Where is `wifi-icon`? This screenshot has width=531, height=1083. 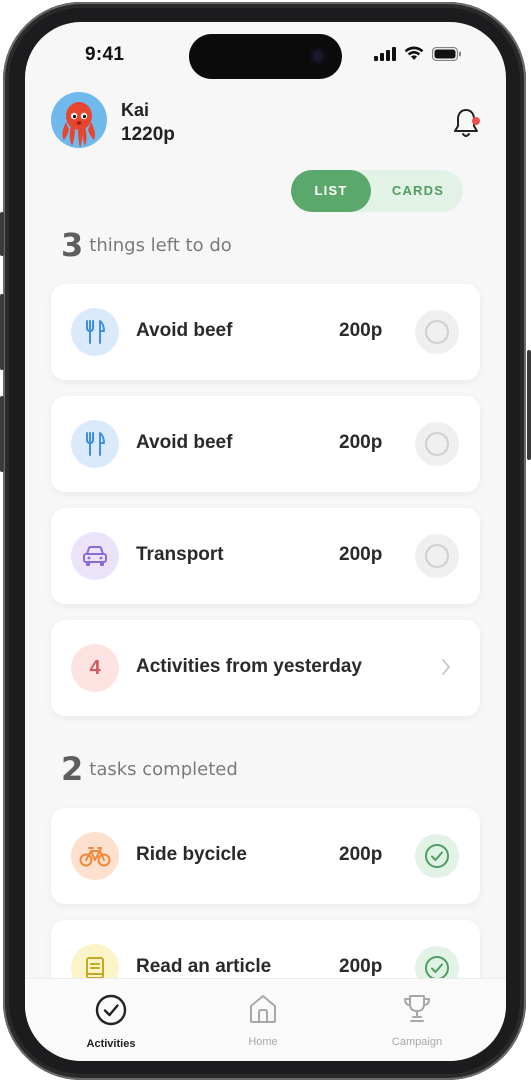
wifi-icon is located at coordinates (414, 53).